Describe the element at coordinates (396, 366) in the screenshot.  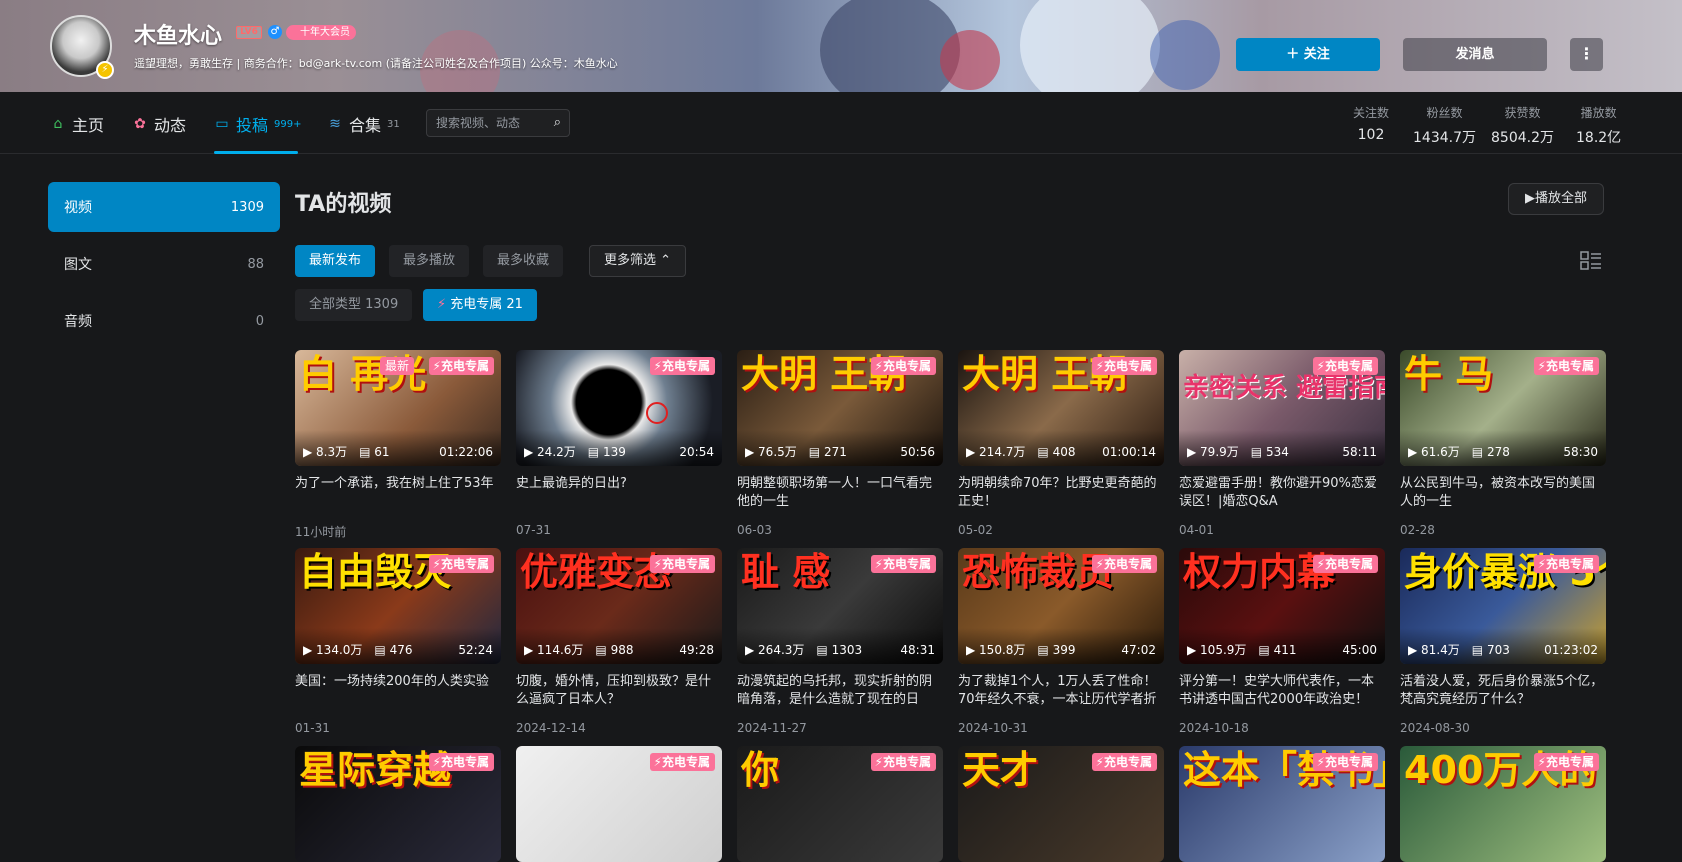
I see `new-badge: 最新` at that location.